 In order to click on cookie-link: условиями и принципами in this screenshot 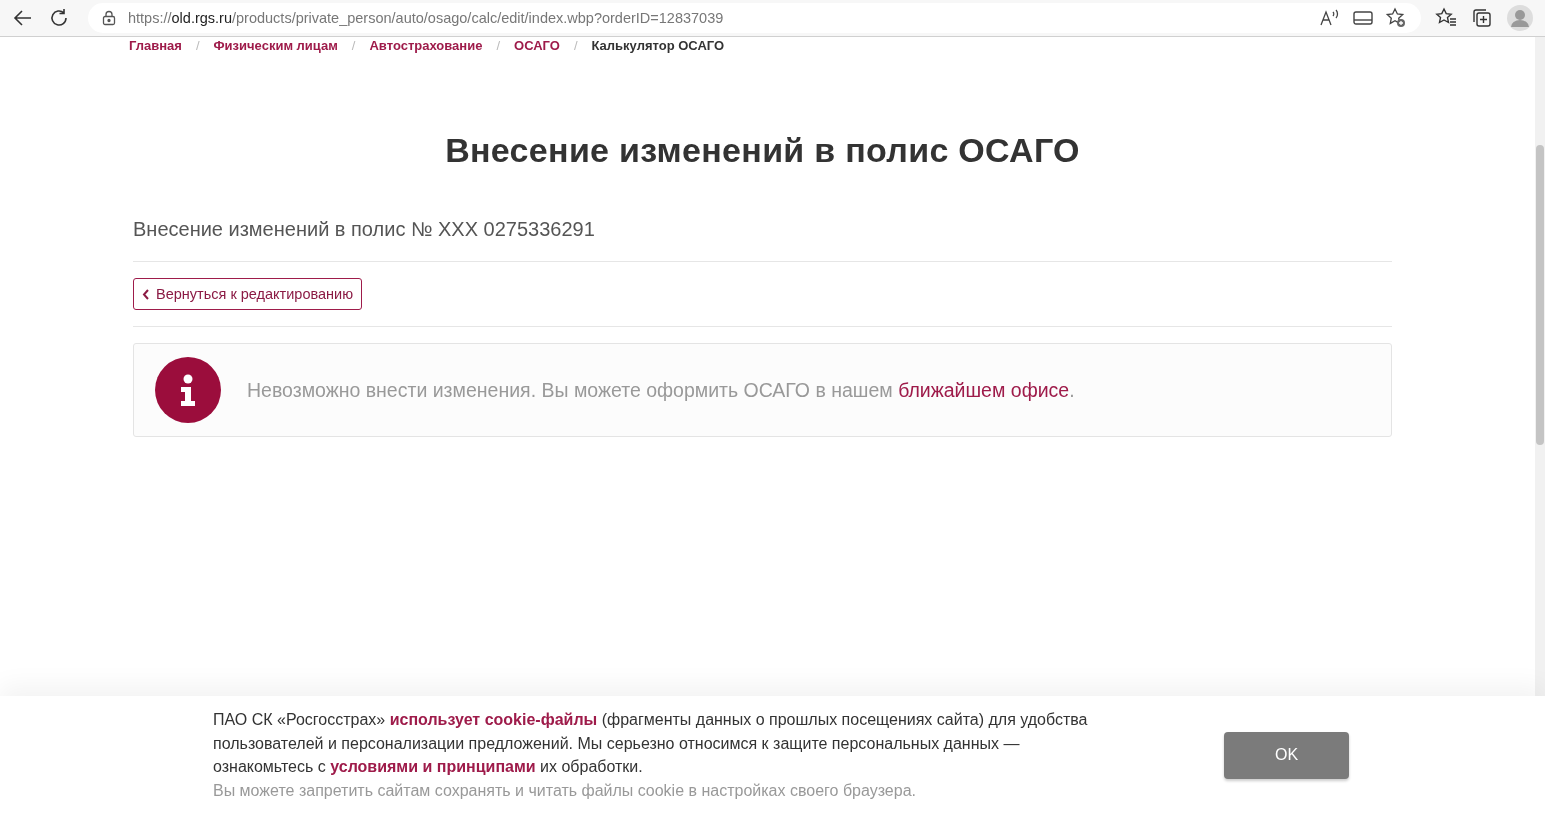, I will do `click(433, 767)`.